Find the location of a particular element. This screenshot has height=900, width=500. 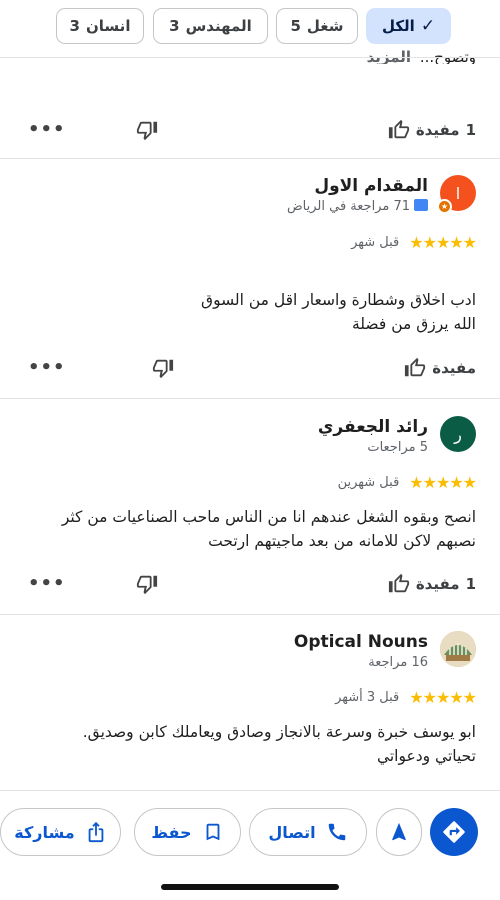

review-author: Optical Nouns 16 مراجعة is located at coordinates (385, 651).